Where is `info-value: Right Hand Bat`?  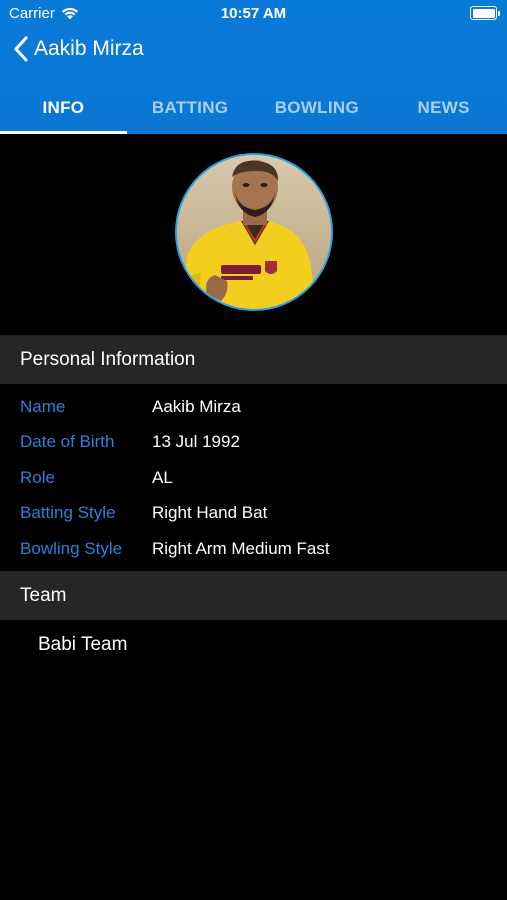 info-value: Right Hand Bat is located at coordinates (210, 512).